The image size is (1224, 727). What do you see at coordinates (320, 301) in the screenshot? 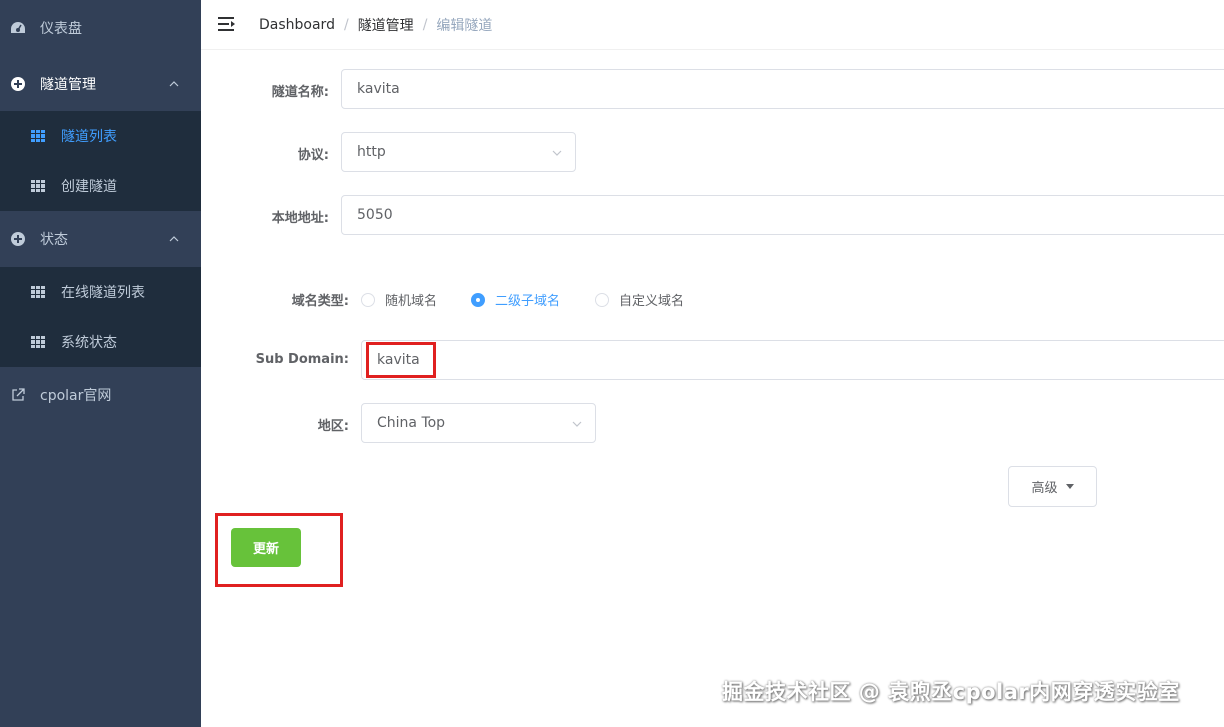
I see `domain-type-label: 域名类型:` at bounding box center [320, 301].